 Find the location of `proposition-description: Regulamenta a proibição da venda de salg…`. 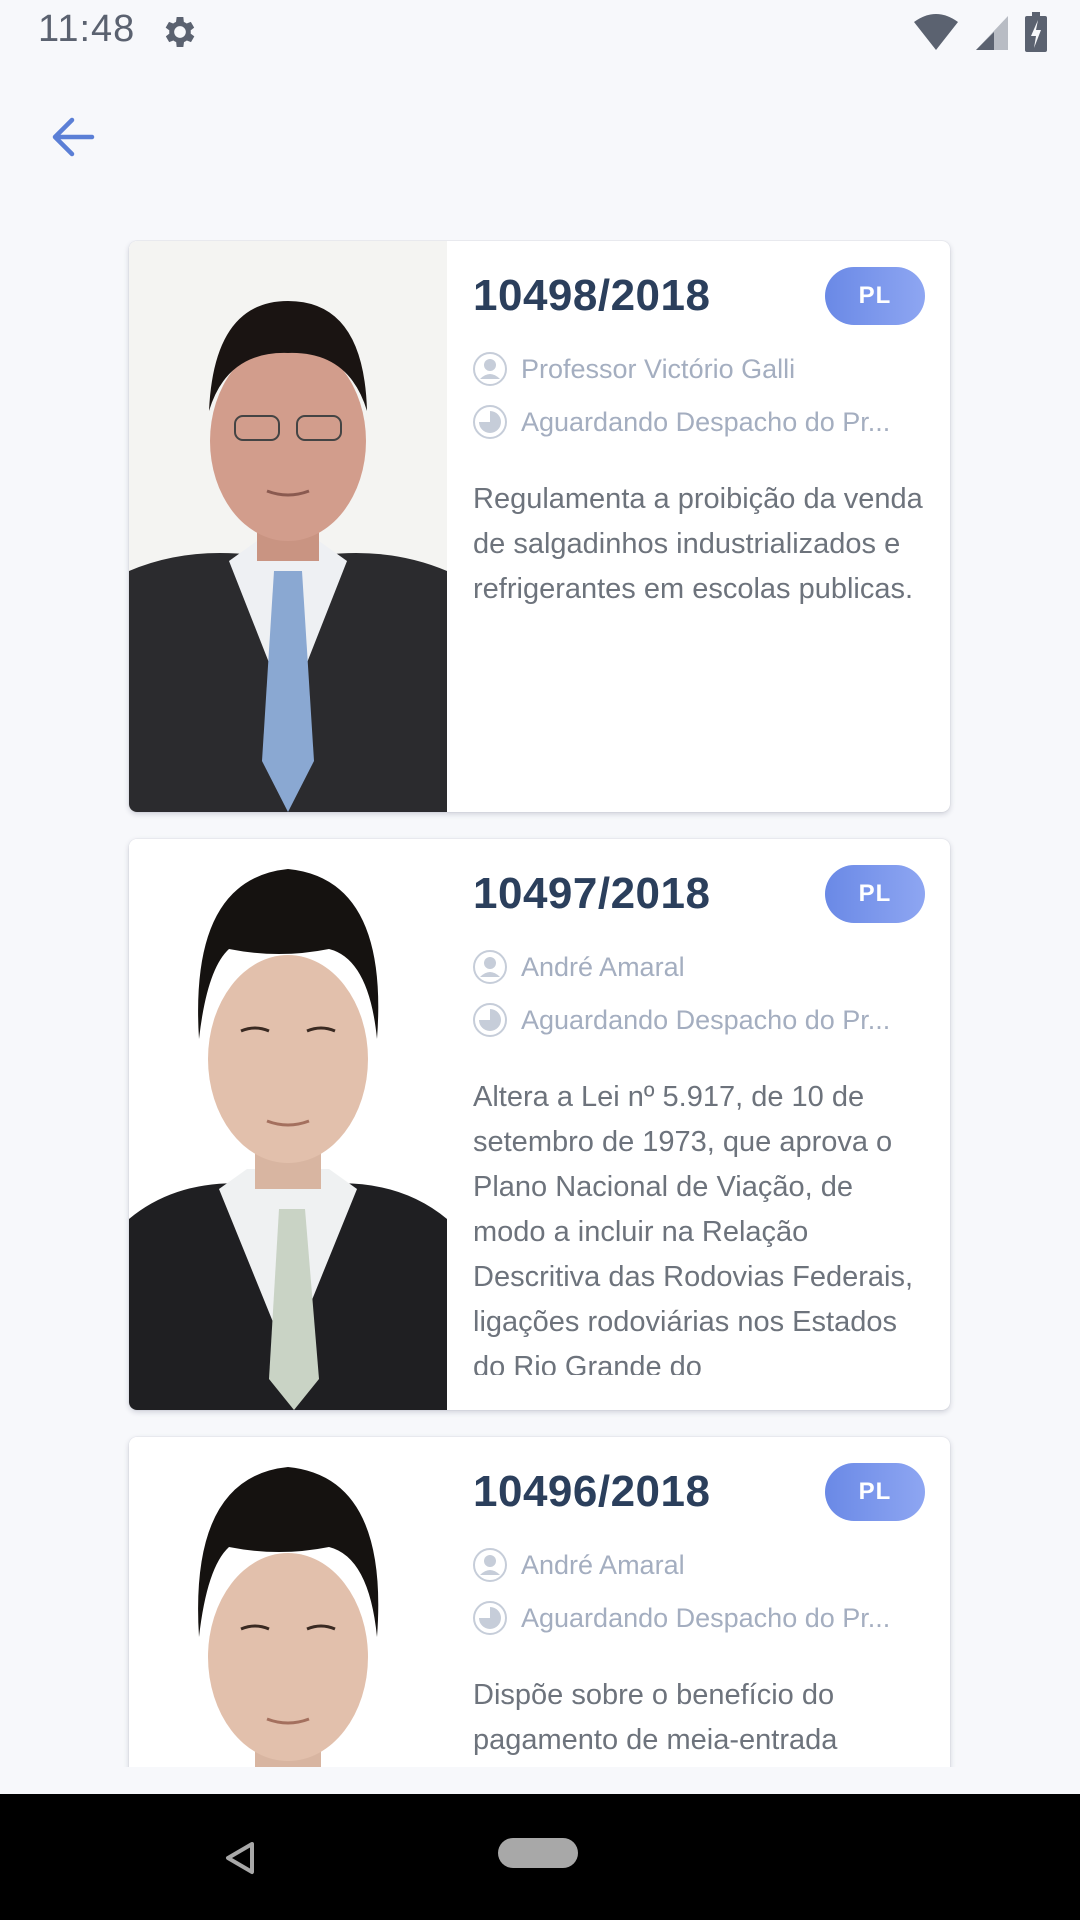

proposition-description: Regulamenta a proibição da venda de salg… is located at coordinates (698, 544).